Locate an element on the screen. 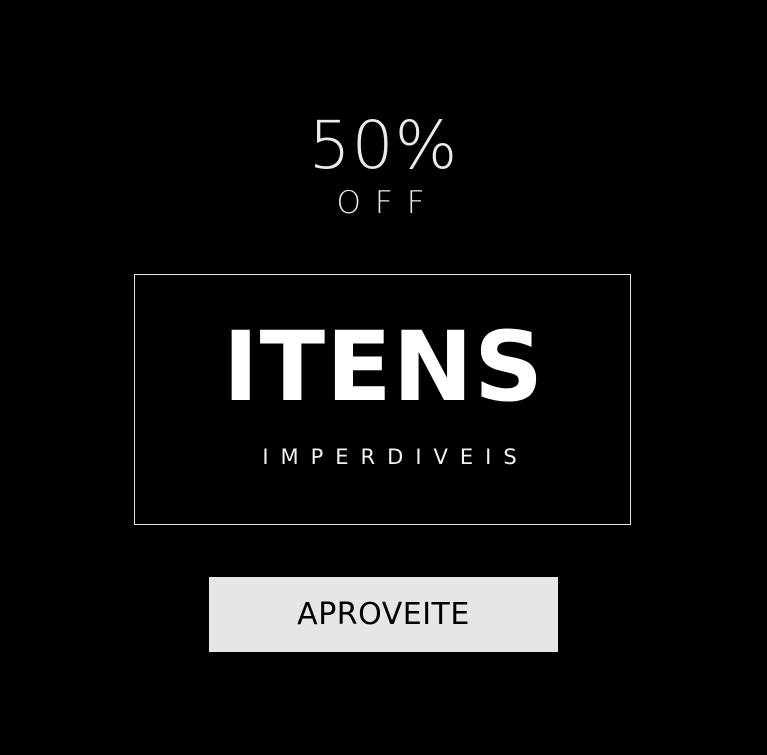  promo-title: ITENS is located at coordinates (383, 367).